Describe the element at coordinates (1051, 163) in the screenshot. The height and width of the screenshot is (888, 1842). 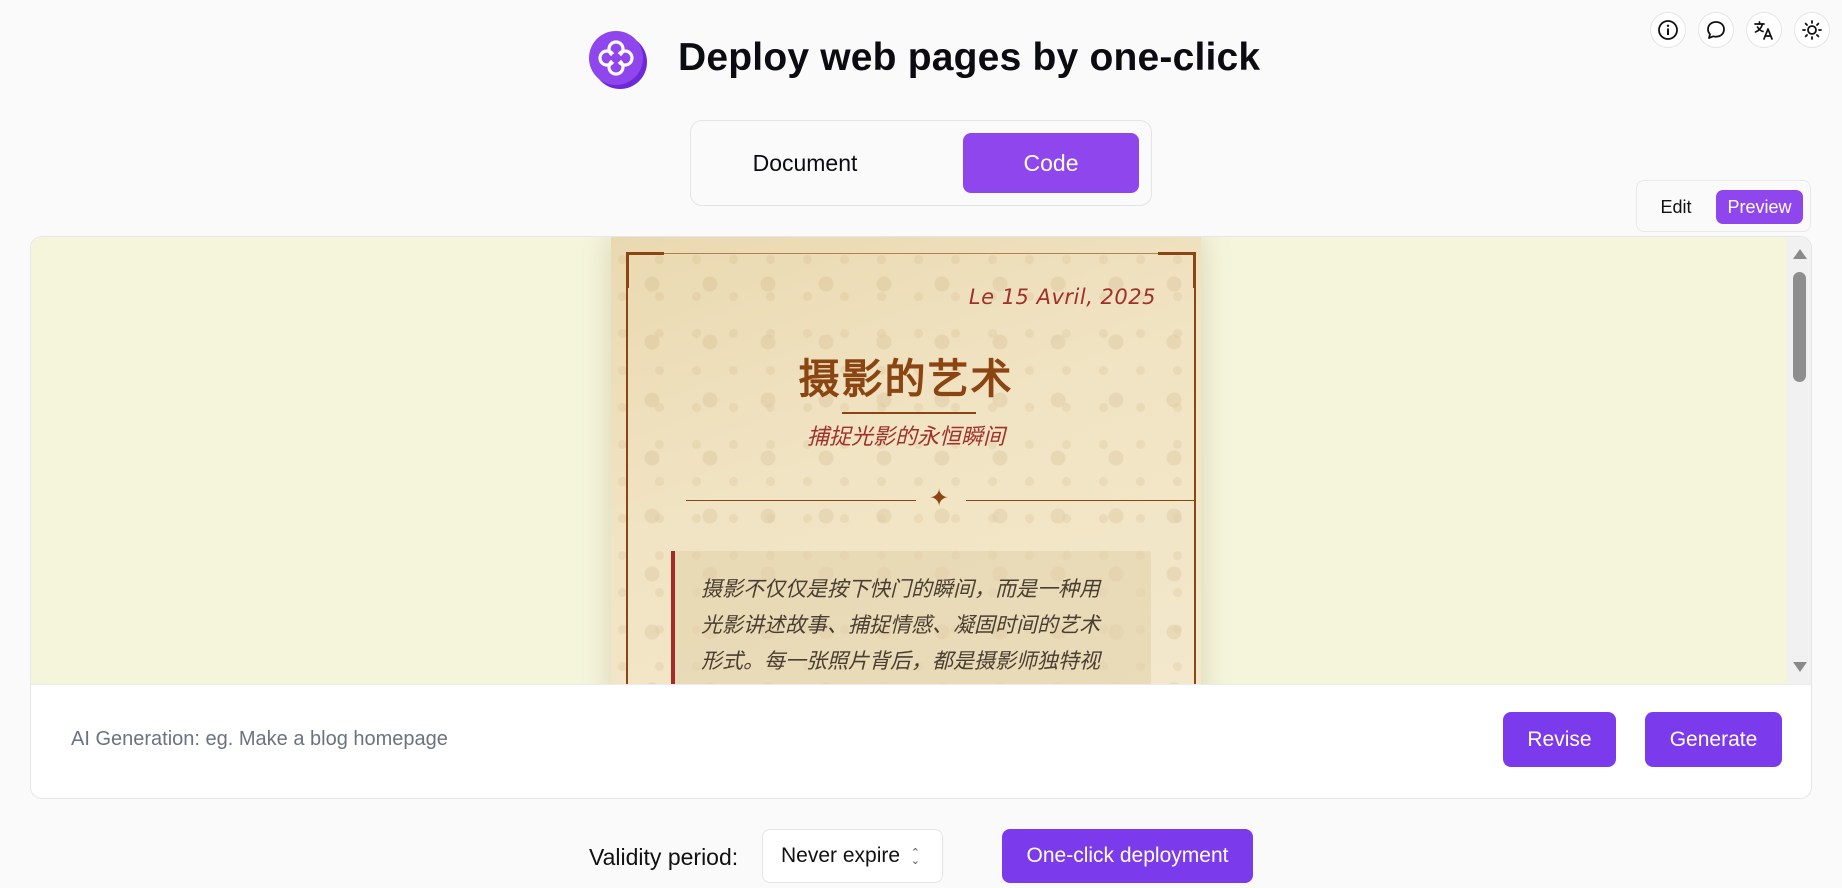
I see `tab-code: Code` at that location.